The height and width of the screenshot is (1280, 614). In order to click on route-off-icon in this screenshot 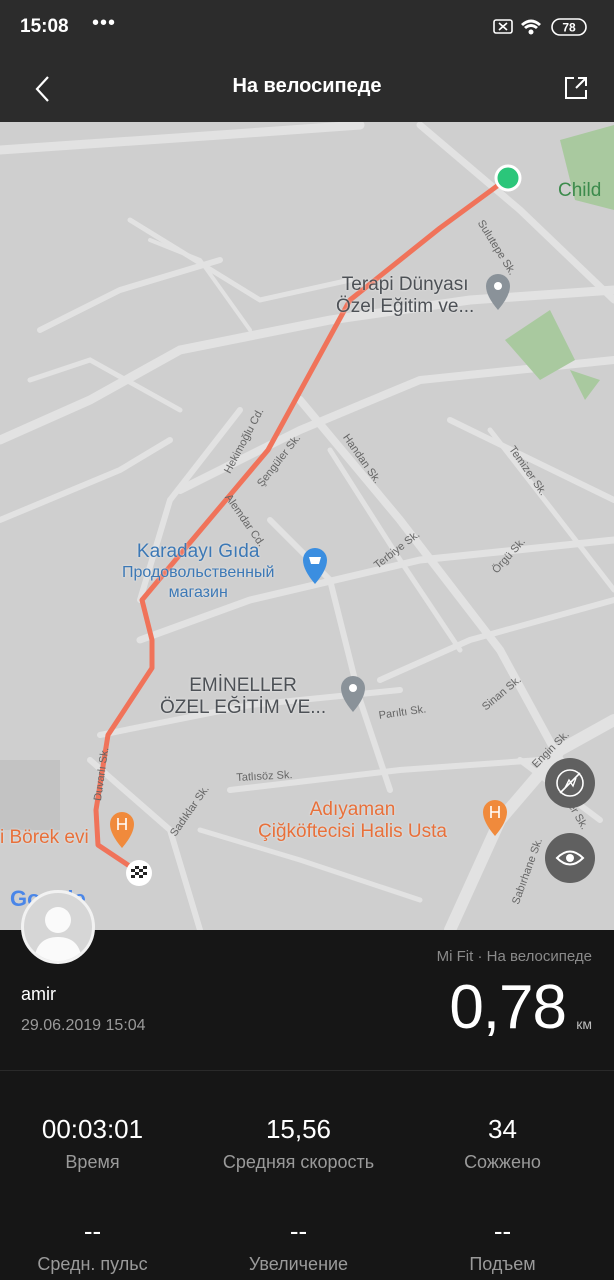, I will do `click(570, 783)`.